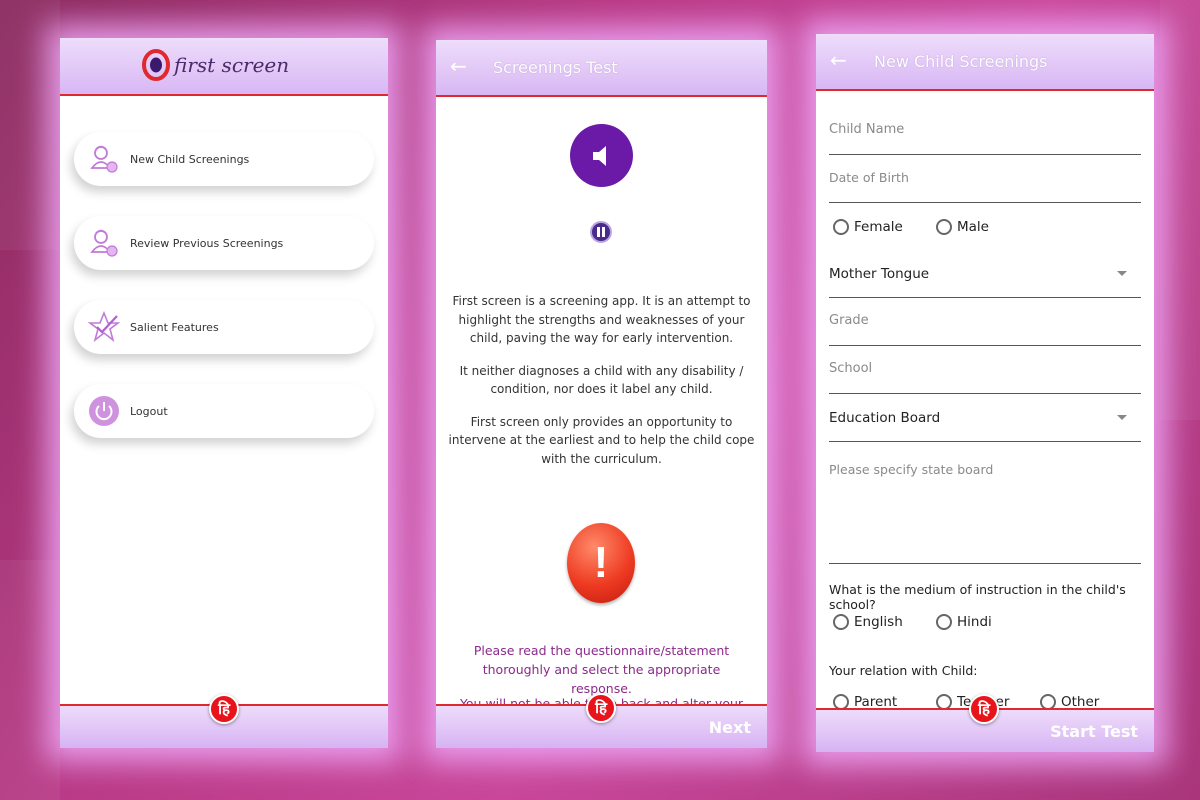 Image resolution: width=1200 pixels, height=800 pixels. I want to click on menu-label: New Child Screenings, so click(190, 159).